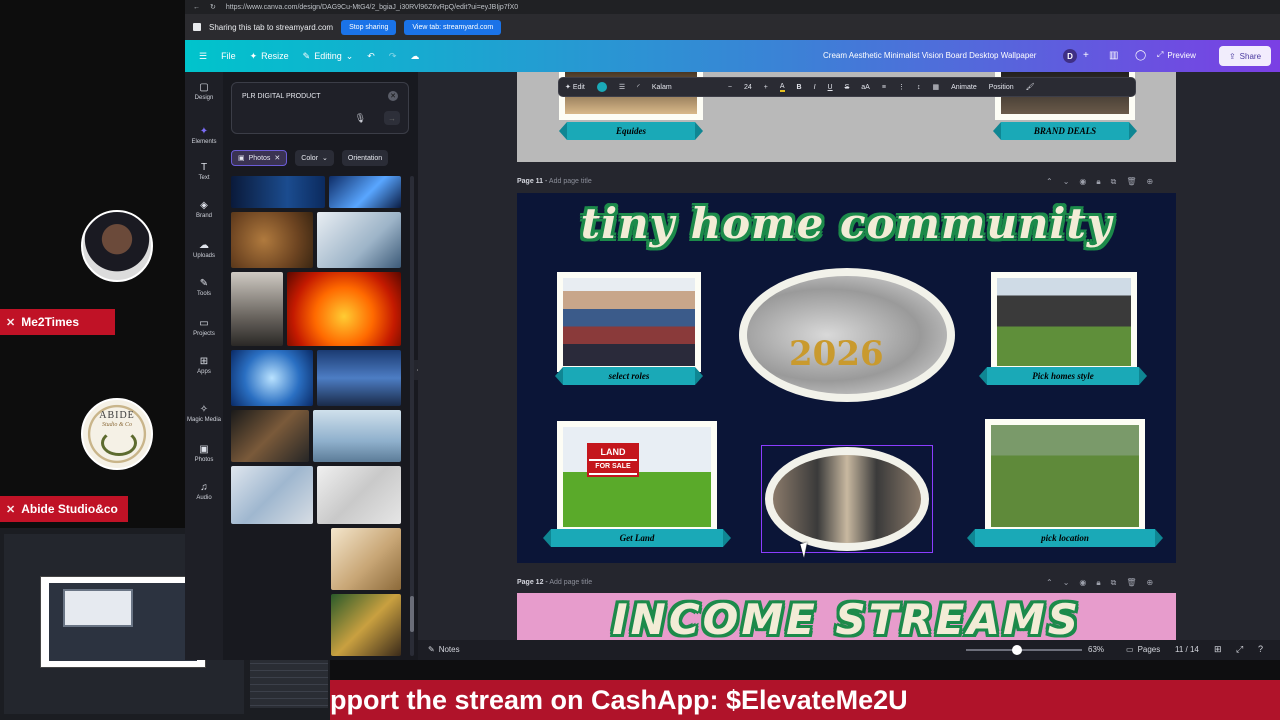  What do you see at coordinates (277, 158) in the screenshot?
I see `close-icon: ✕` at bounding box center [277, 158].